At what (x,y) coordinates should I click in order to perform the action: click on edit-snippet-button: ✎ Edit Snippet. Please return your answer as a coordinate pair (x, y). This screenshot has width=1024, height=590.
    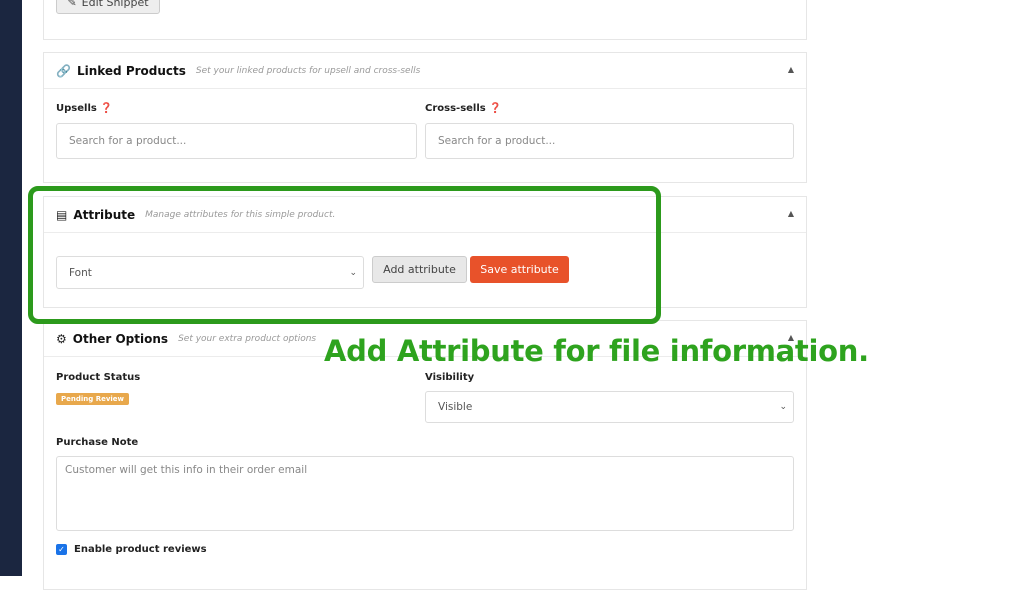
    Looking at the image, I should click on (108, 7).